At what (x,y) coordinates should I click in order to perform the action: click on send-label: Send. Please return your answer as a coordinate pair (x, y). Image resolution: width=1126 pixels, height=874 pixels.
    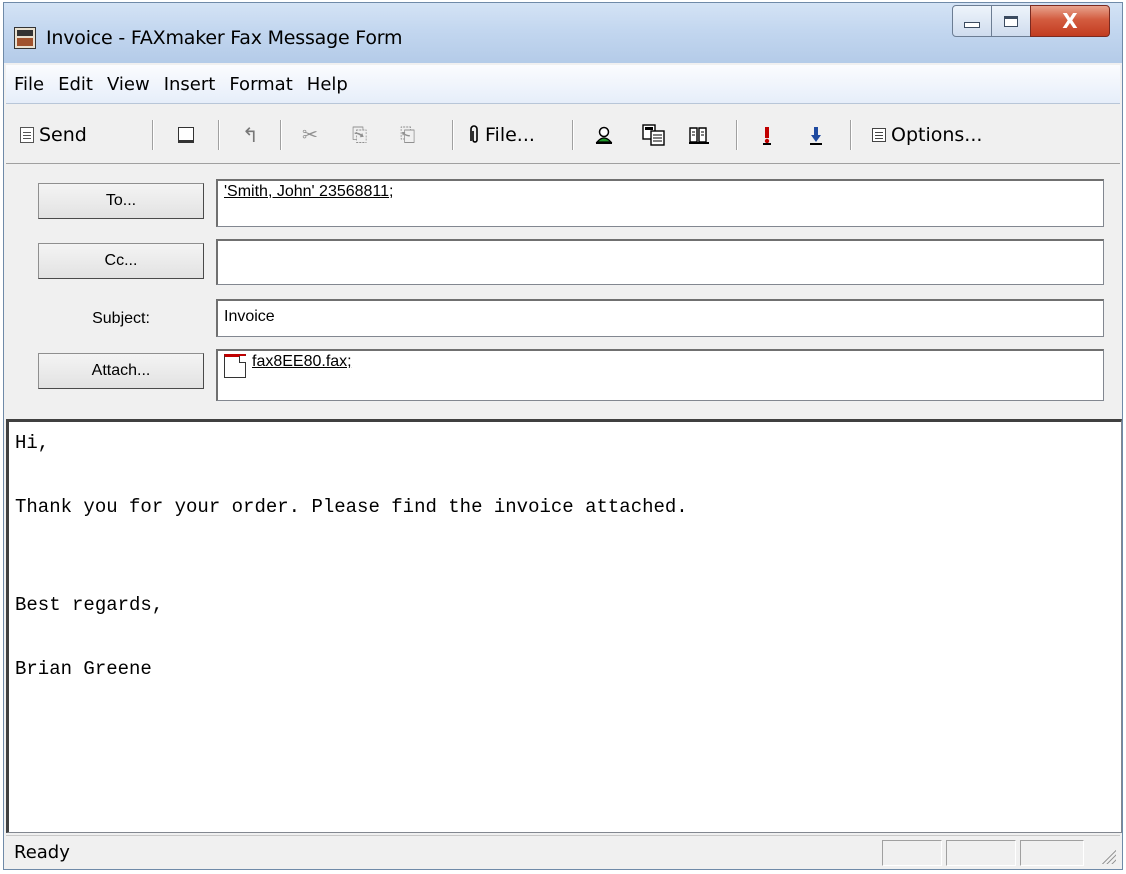
    Looking at the image, I should click on (63, 135).